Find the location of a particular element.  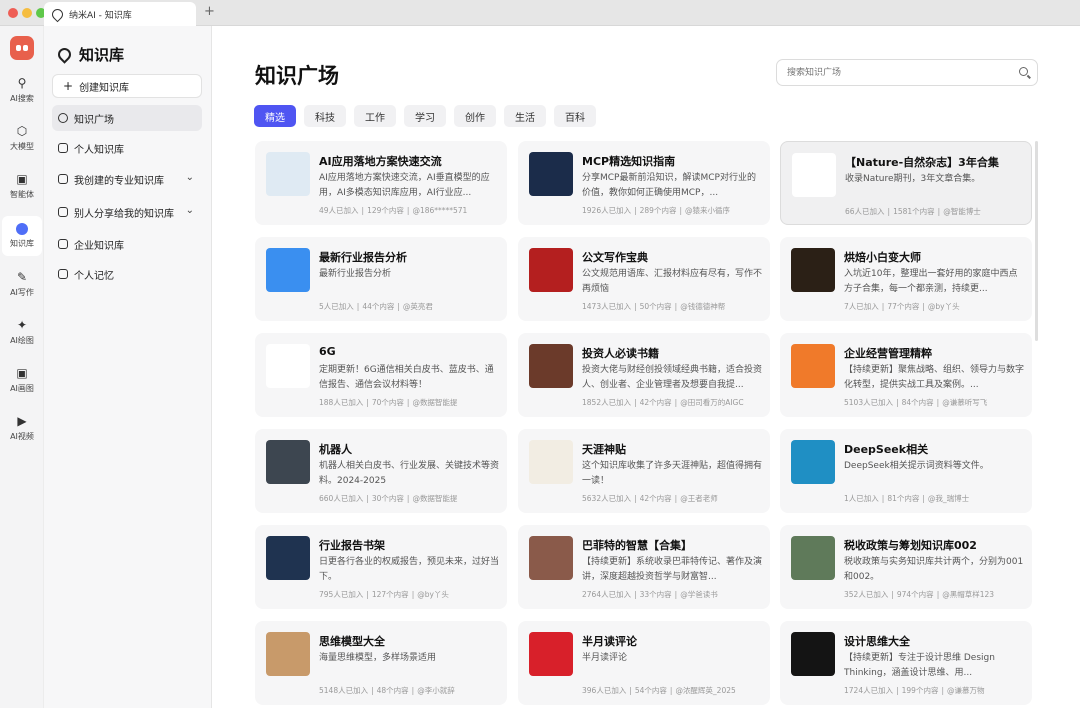

card-meta: 5103人已加入 | 84个内容 | @谦慕听写飞 is located at coordinates (937, 402).